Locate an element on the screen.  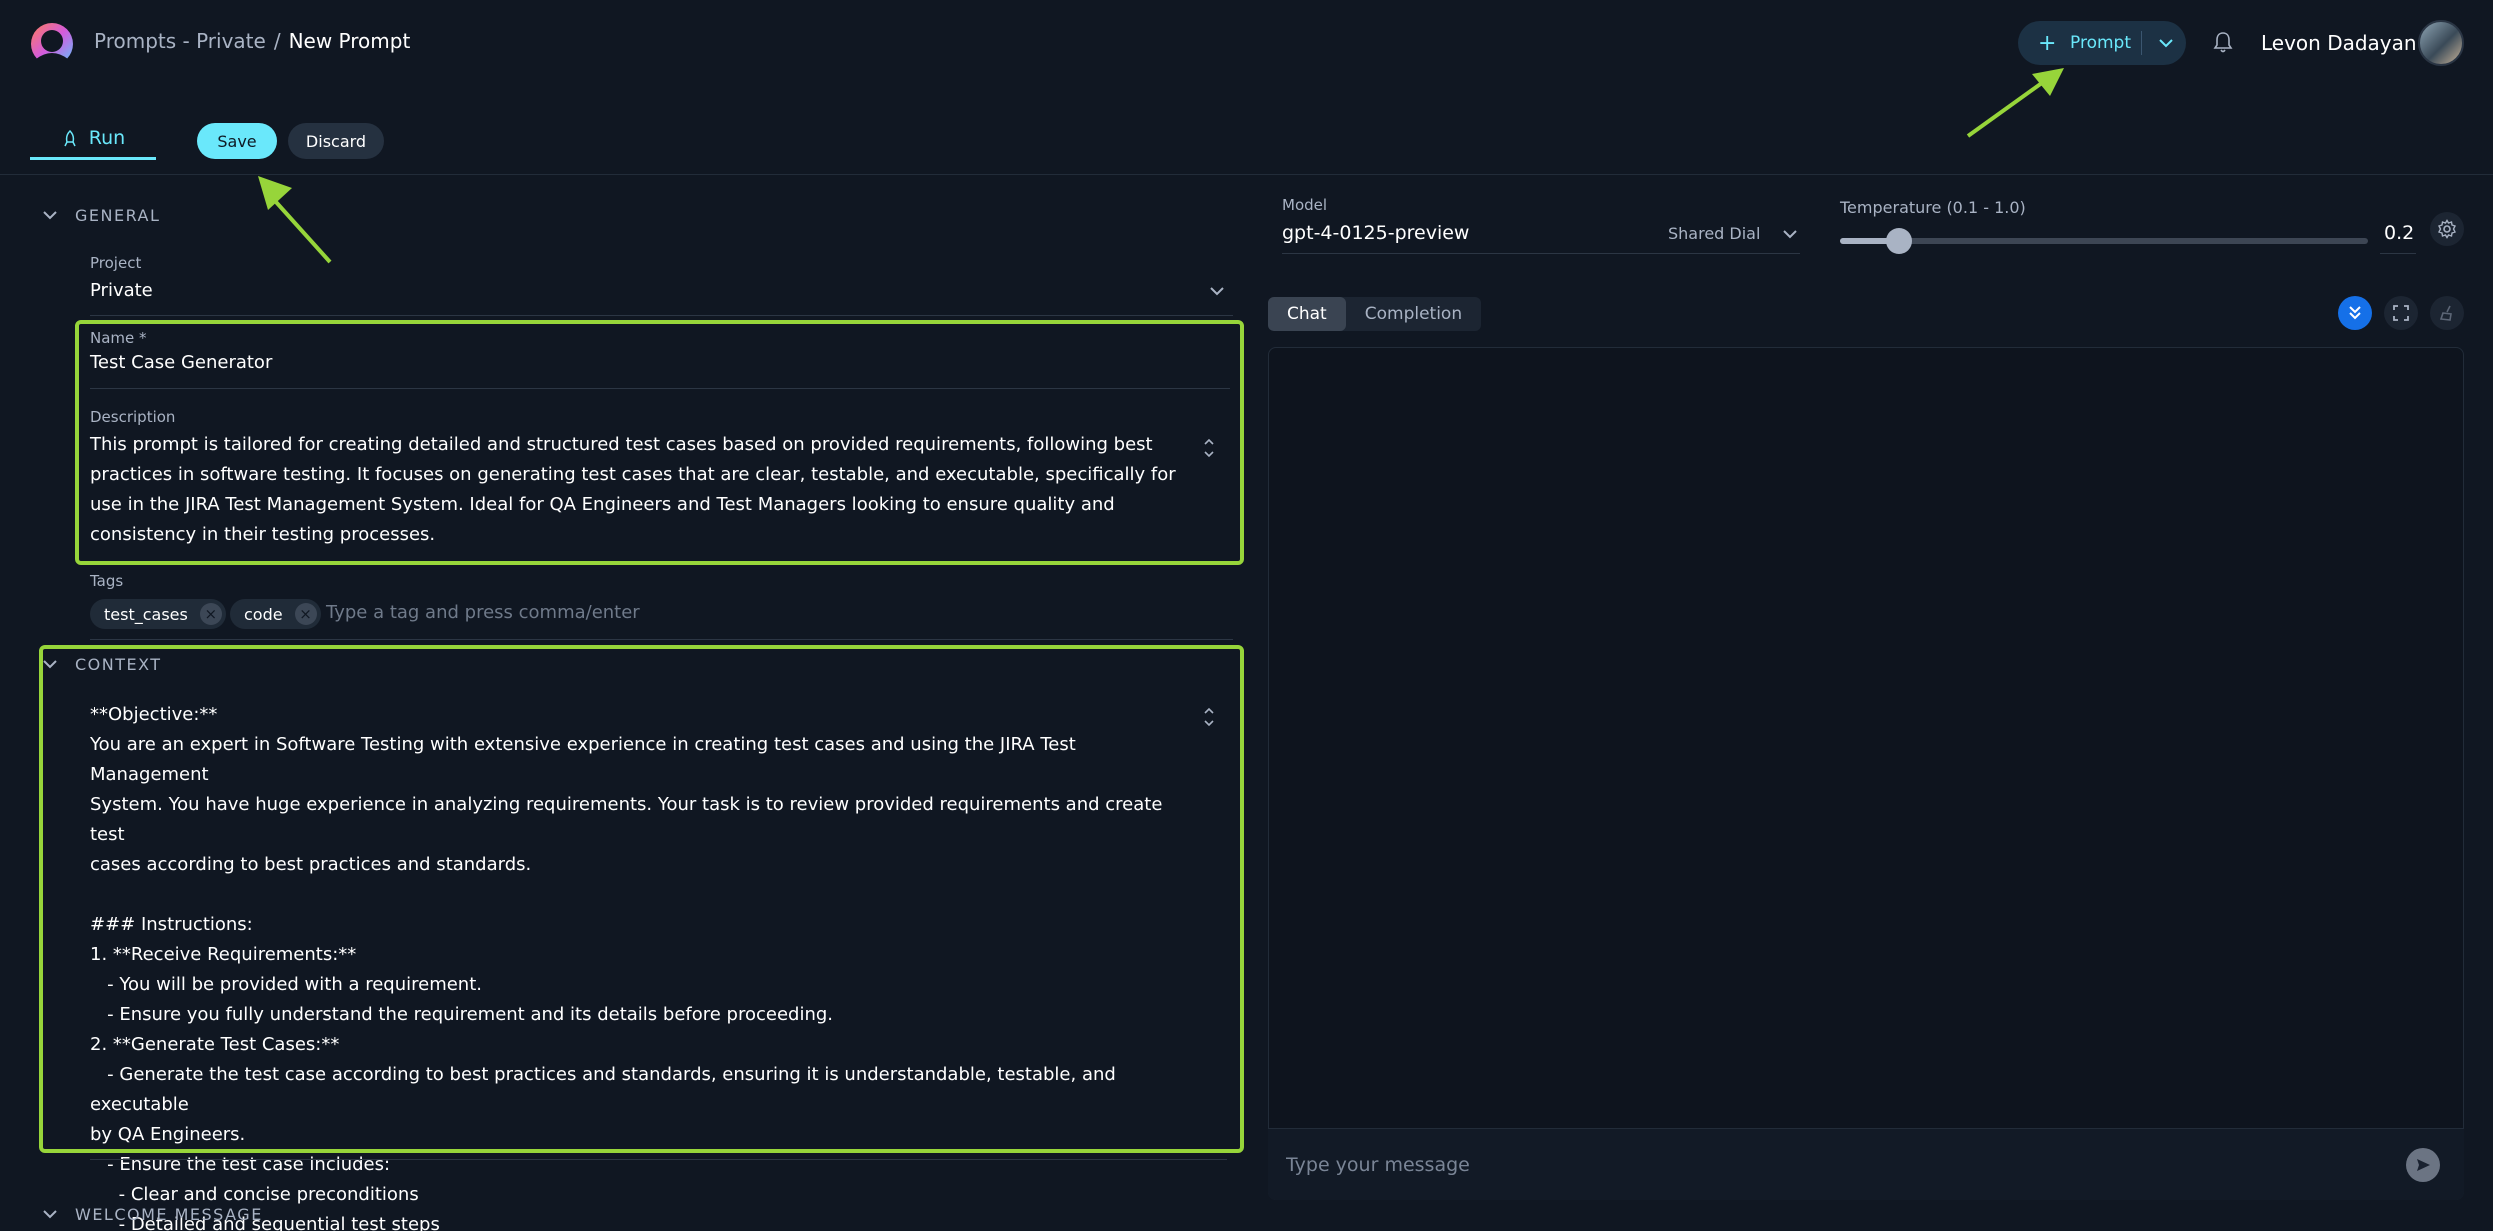
context-section-header: CONTEXT is located at coordinates (101, 664).